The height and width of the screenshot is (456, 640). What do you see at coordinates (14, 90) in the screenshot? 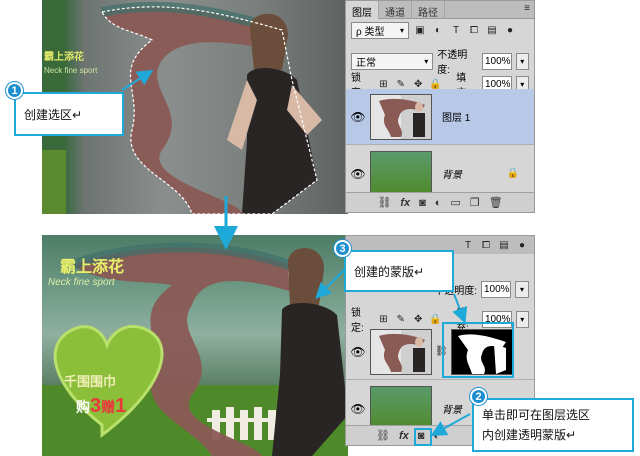
I see `step-badge-1: 1` at bounding box center [14, 90].